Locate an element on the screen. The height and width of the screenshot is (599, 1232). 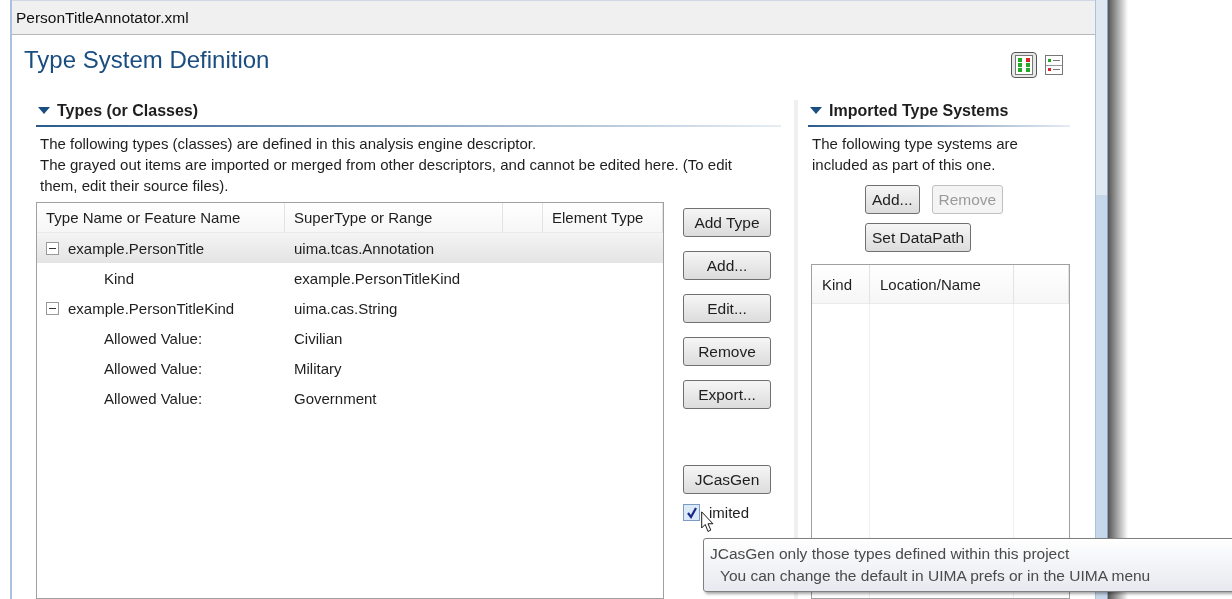
column-header: SuperType or Range is located at coordinates (394, 218).